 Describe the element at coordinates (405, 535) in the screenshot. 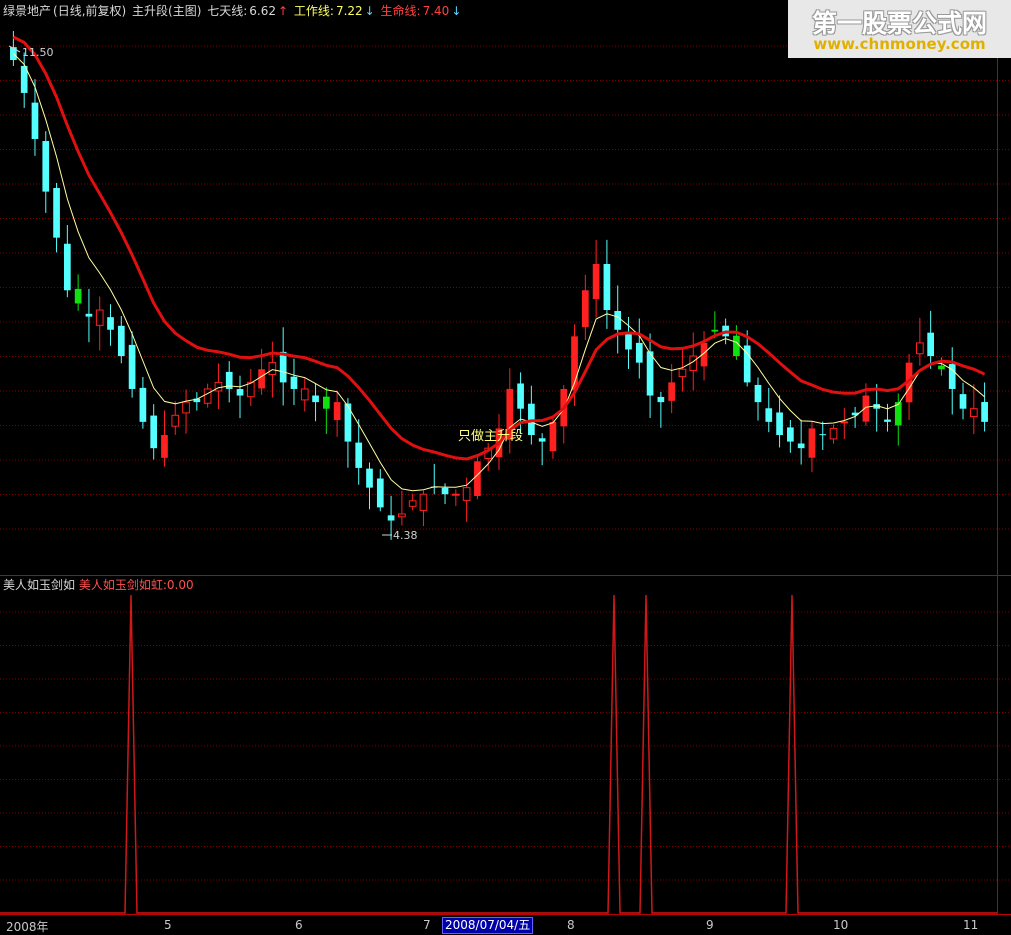

I see `low-price-label: 4.38` at that location.